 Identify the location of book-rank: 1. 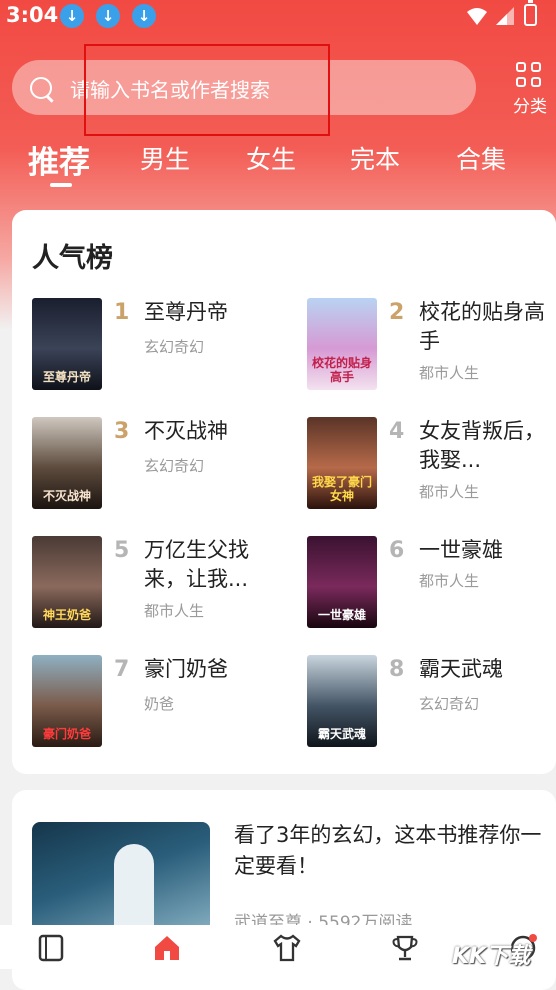
(122, 312).